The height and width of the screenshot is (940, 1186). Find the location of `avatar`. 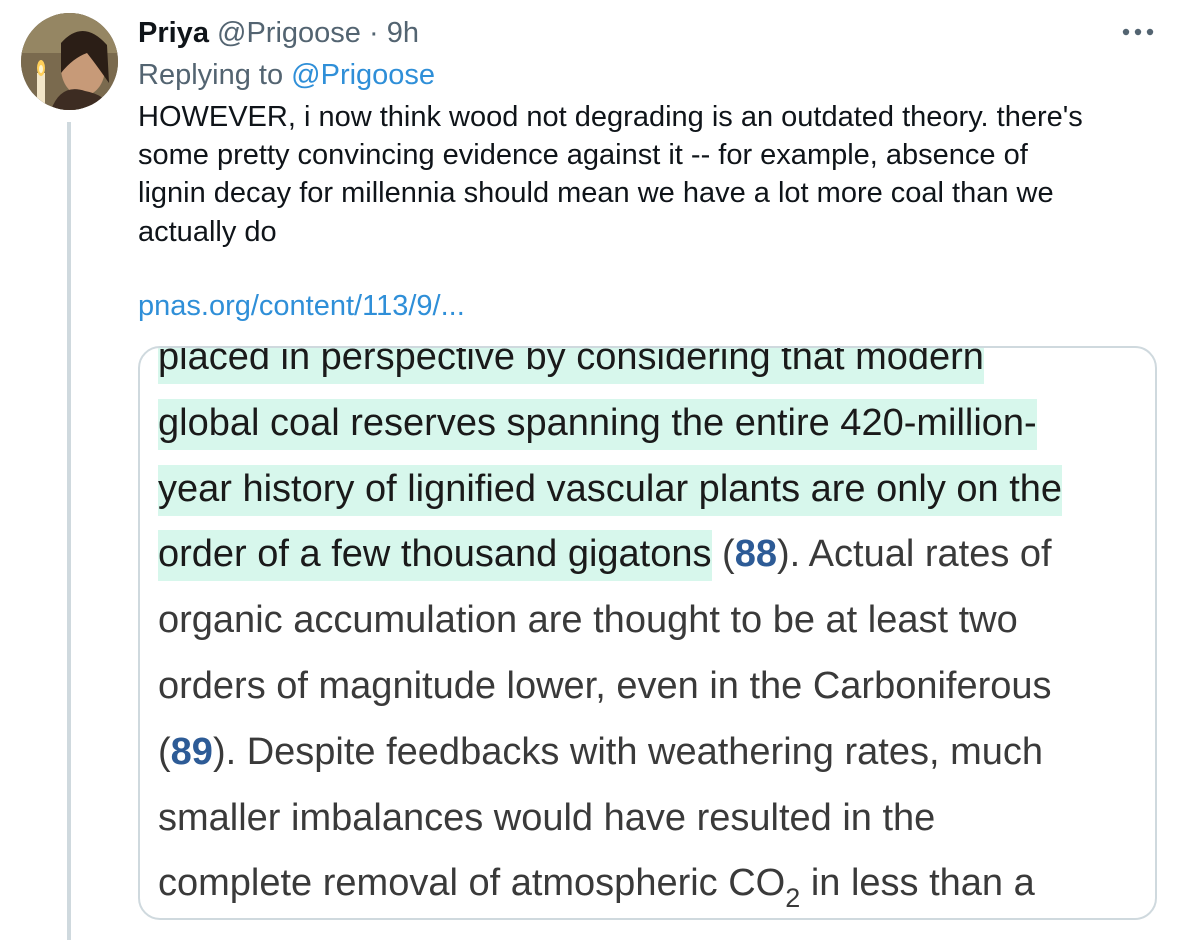

avatar is located at coordinates (69, 61).